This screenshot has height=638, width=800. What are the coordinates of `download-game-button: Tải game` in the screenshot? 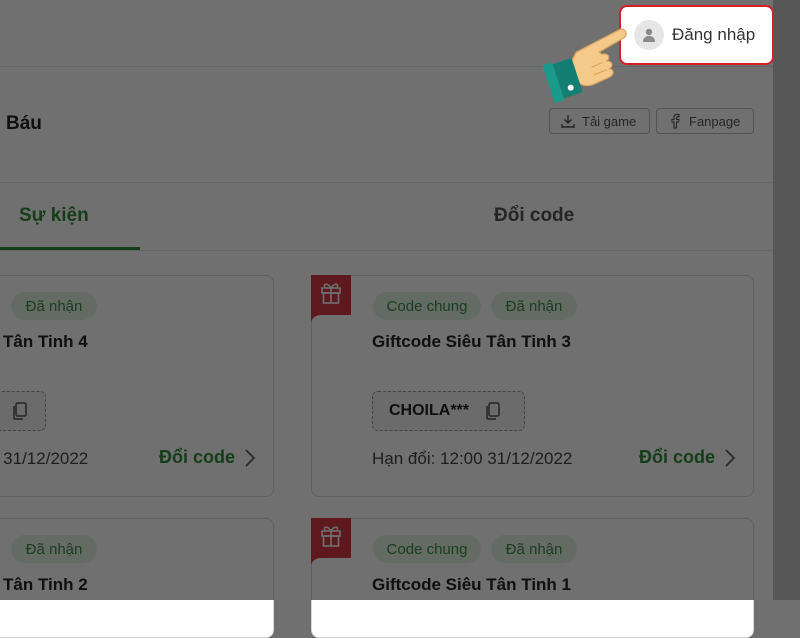 It's located at (599, 121).